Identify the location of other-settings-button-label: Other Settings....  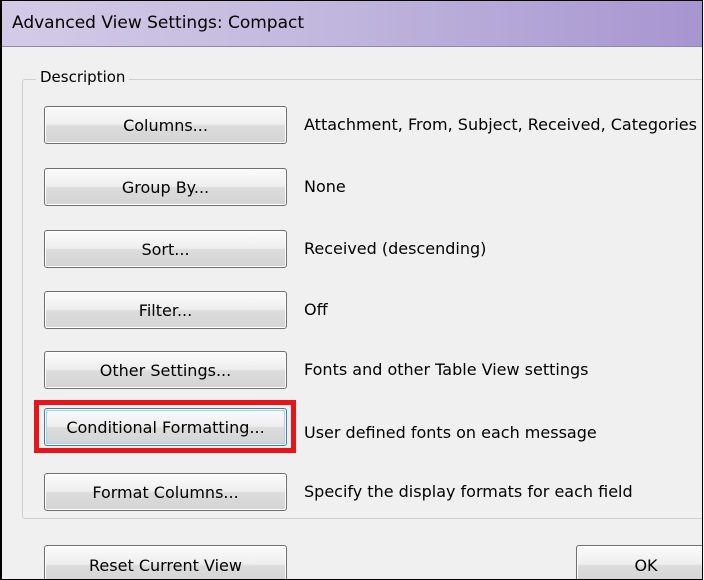
(165, 370).